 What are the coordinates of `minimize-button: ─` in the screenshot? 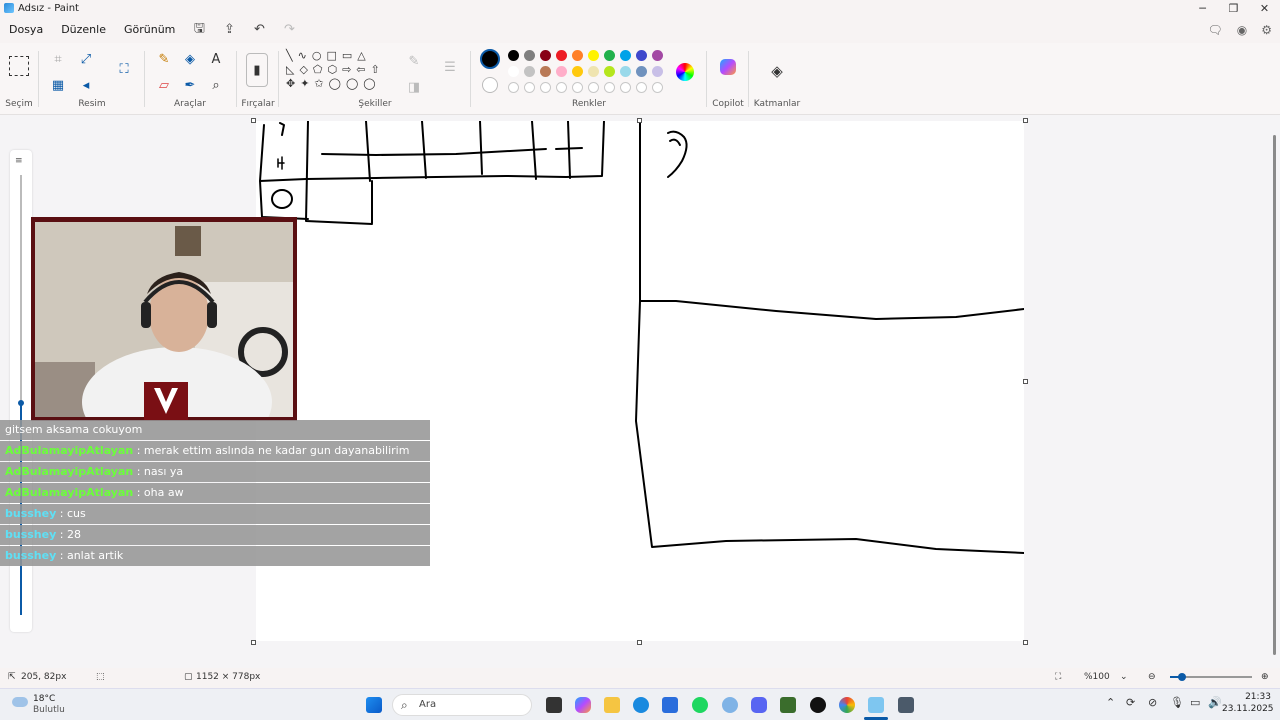 It's located at (1202, 8).